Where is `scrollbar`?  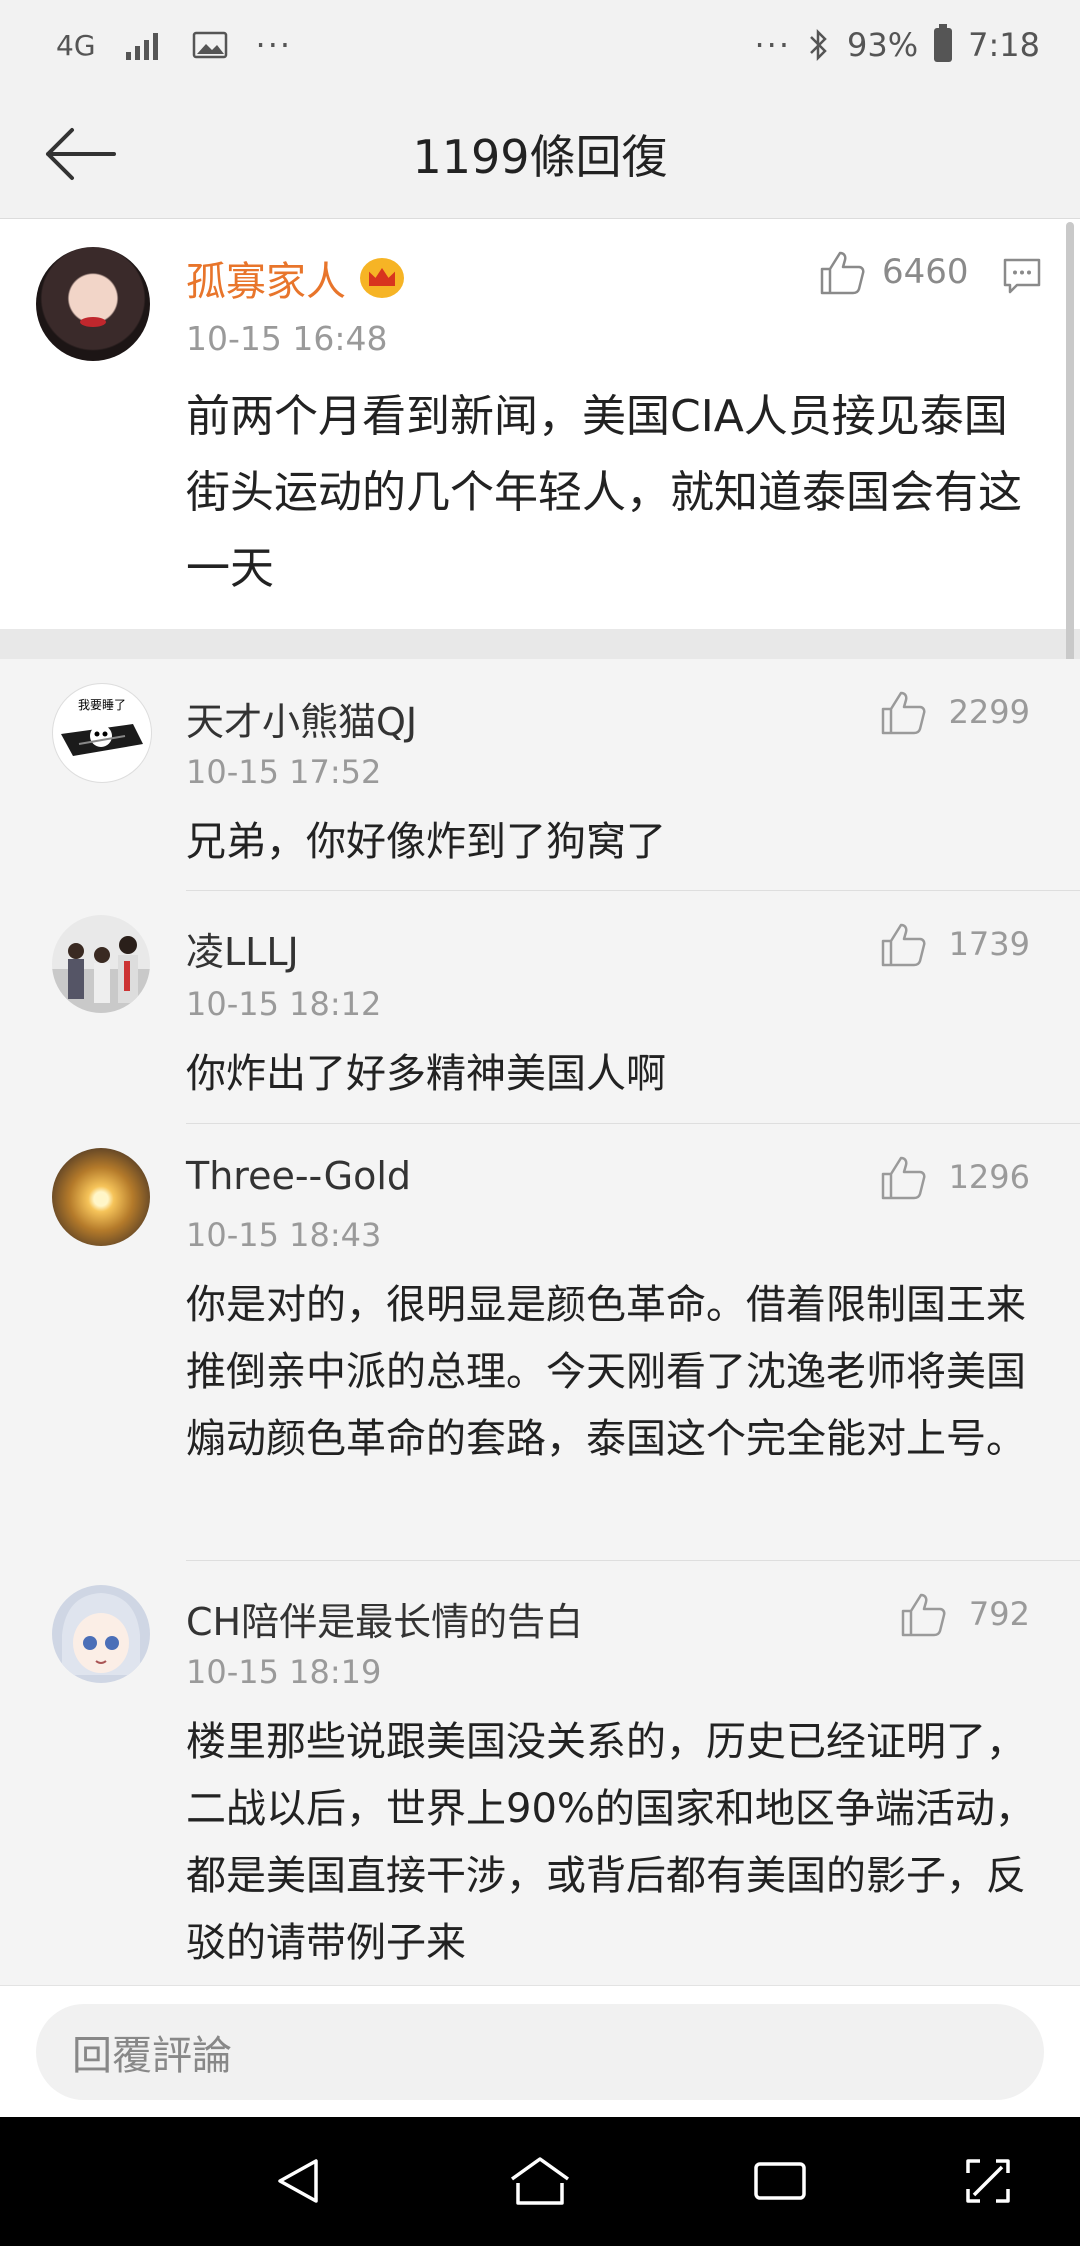 scrollbar is located at coordinates (1070, 457).